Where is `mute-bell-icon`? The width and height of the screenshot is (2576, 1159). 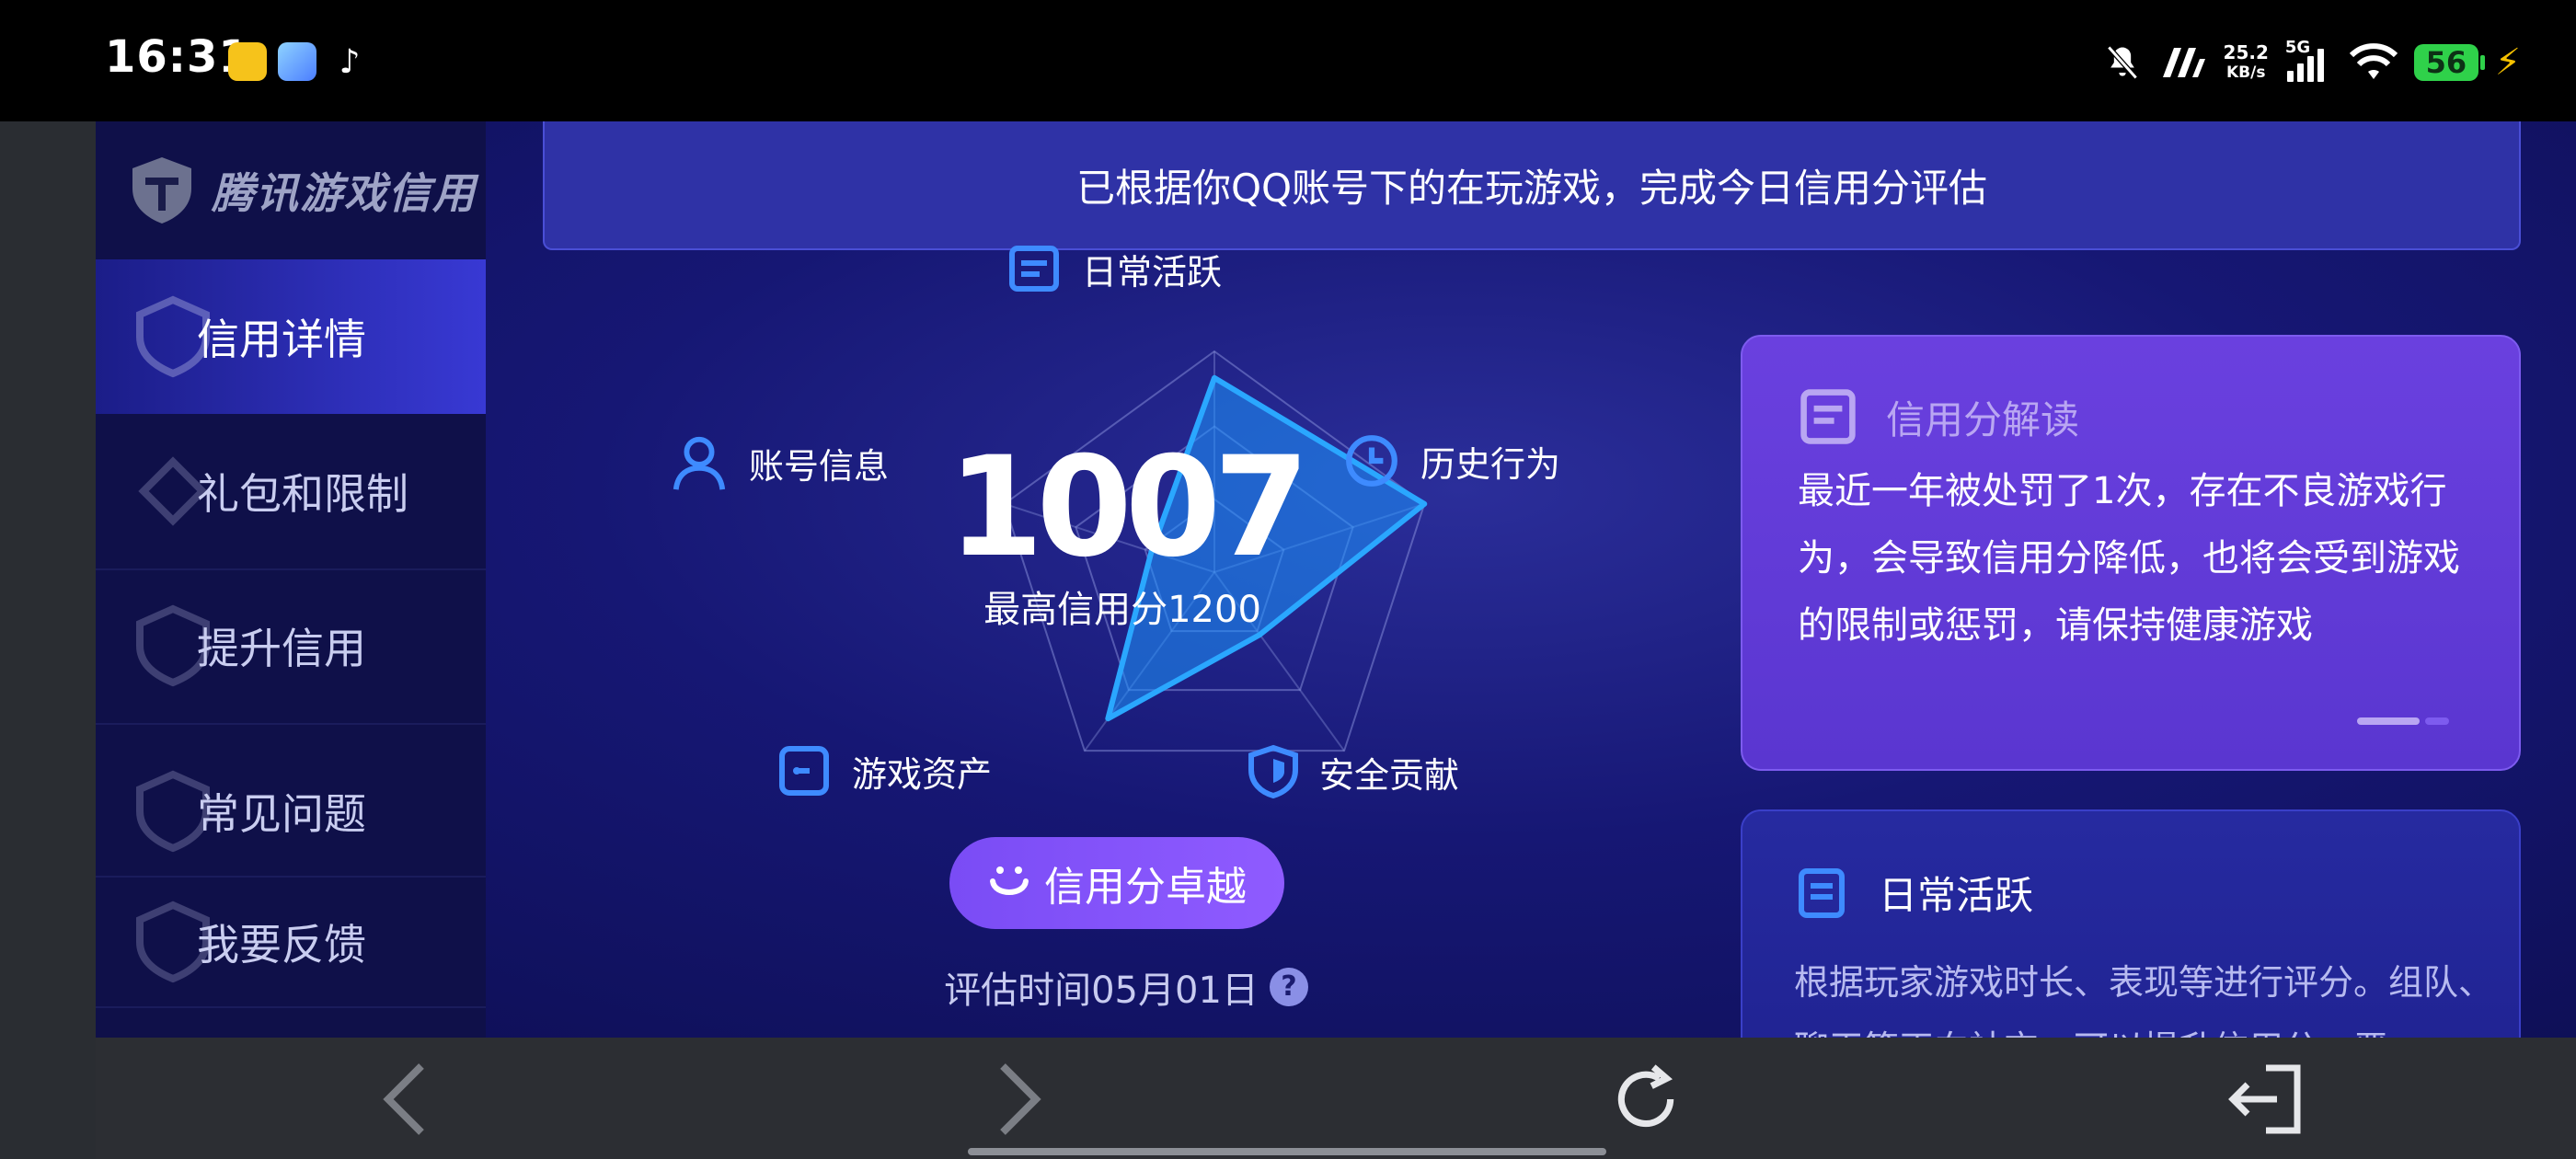
mute-bell-icon is located at coordinates (2122, 62).